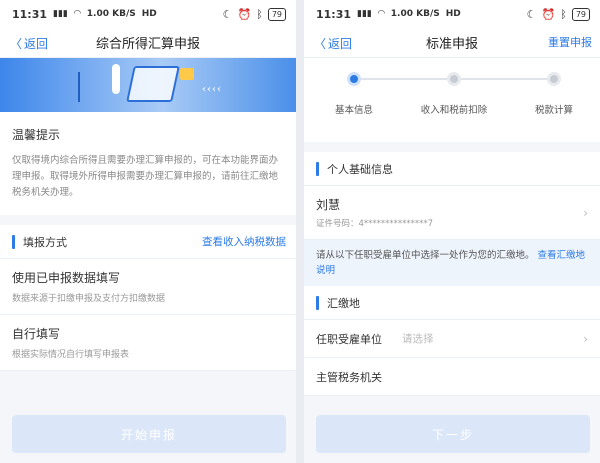 The width and height of the screenshot is (600, 463). What do you see at coordinates (452, 263) in the screenshot?
I see `notice-box: 请从以下任职受雇单位中选择一处作为您的汇缴地。 查看汇缴地说明` at bounding box center [452, 263].